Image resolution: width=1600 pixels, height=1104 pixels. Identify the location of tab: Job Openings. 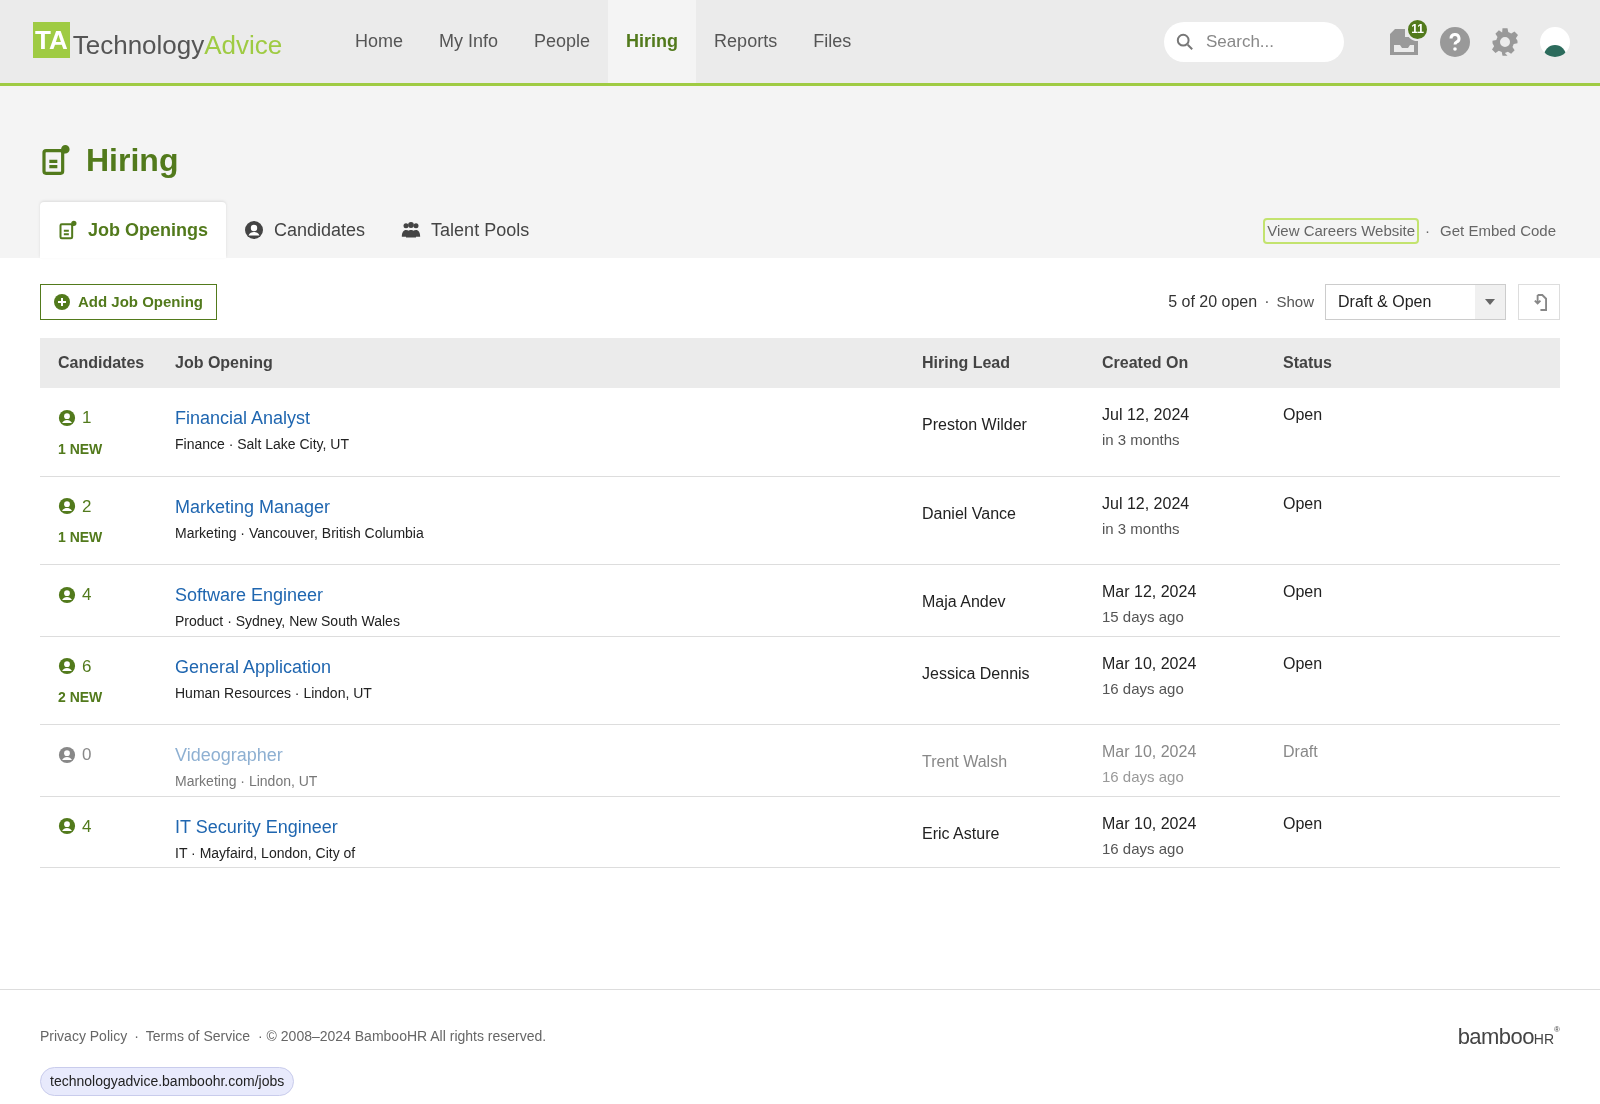
(133, 230).